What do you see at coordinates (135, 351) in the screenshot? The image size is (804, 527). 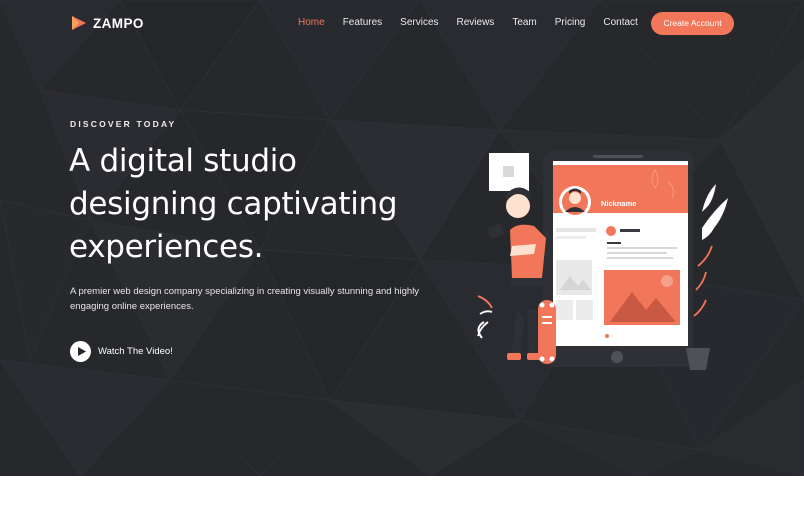 I see `watch-video-label: Watch The Video!` at bounding box center [135, 351].